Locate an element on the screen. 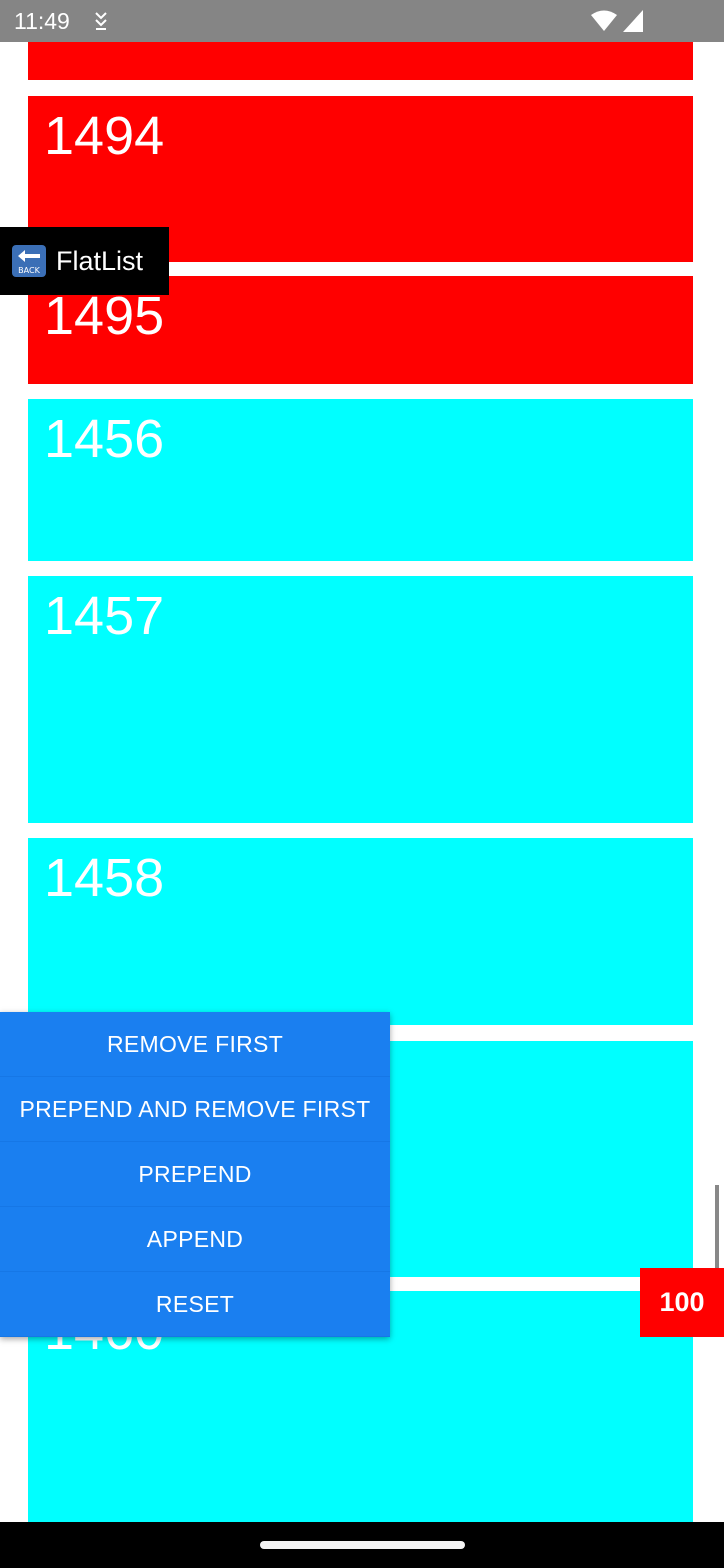 The width and height of the screenshot is (724, 1568). back-arrow-icon: BACK is located at coordinates (29, 261).